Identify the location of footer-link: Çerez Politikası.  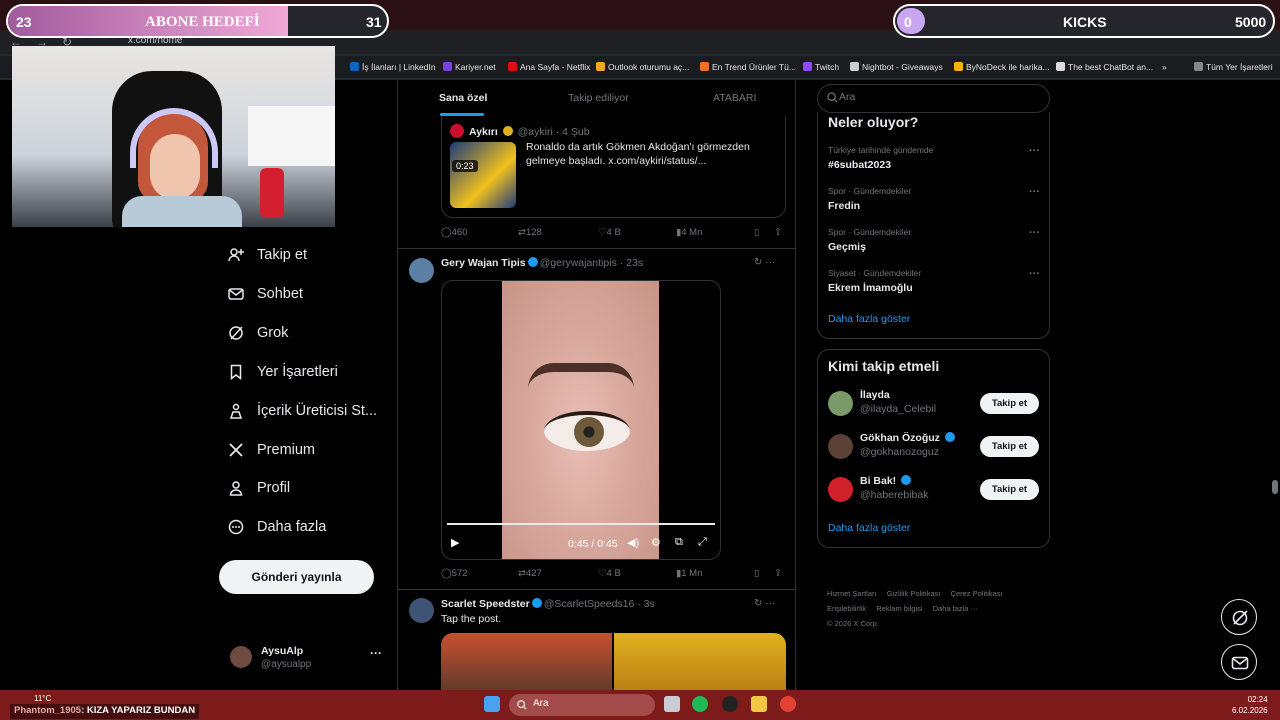
(977, 593).